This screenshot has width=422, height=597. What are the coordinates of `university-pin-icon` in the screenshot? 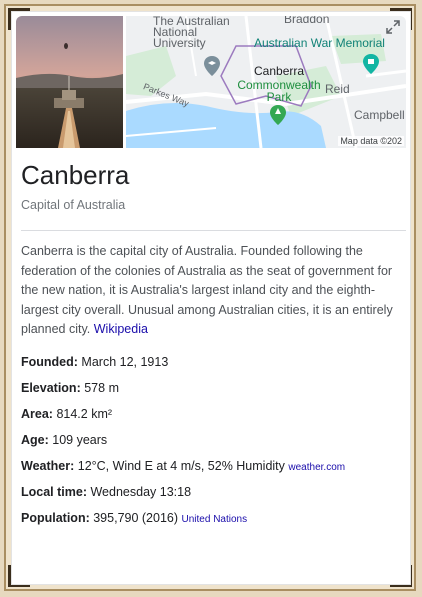 It's located at (212, 66).